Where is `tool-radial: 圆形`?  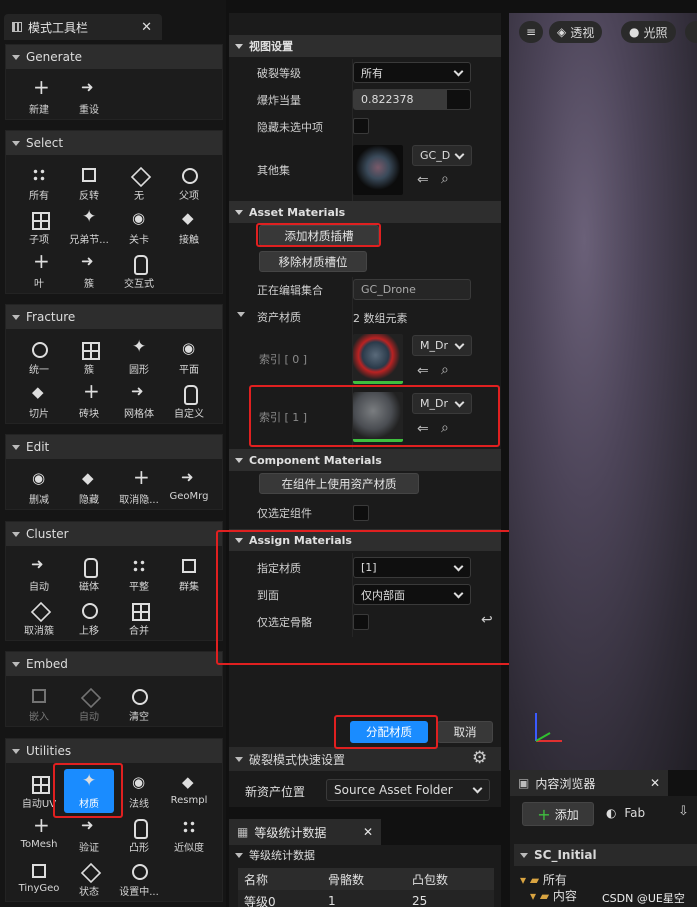 tool-radial: 圆形 is located at coordinates (139, 357).